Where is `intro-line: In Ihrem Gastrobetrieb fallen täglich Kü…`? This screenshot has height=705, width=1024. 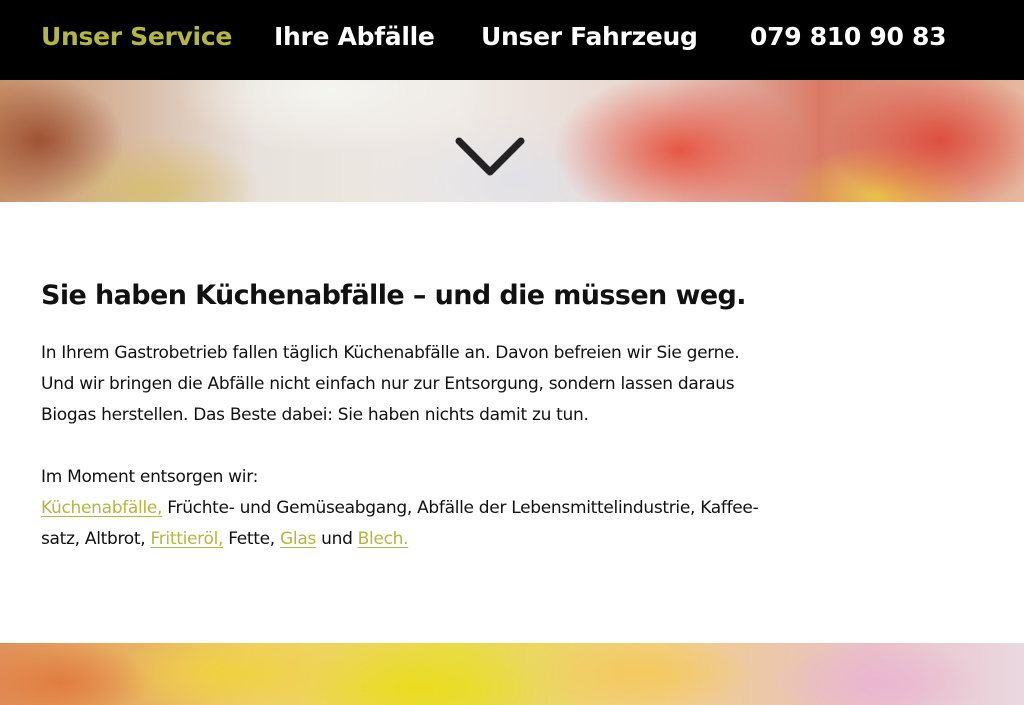
intro-line: In Ihrem Gastrobetrieb fallen täglich Kü… is located at coordinates (390, 353).